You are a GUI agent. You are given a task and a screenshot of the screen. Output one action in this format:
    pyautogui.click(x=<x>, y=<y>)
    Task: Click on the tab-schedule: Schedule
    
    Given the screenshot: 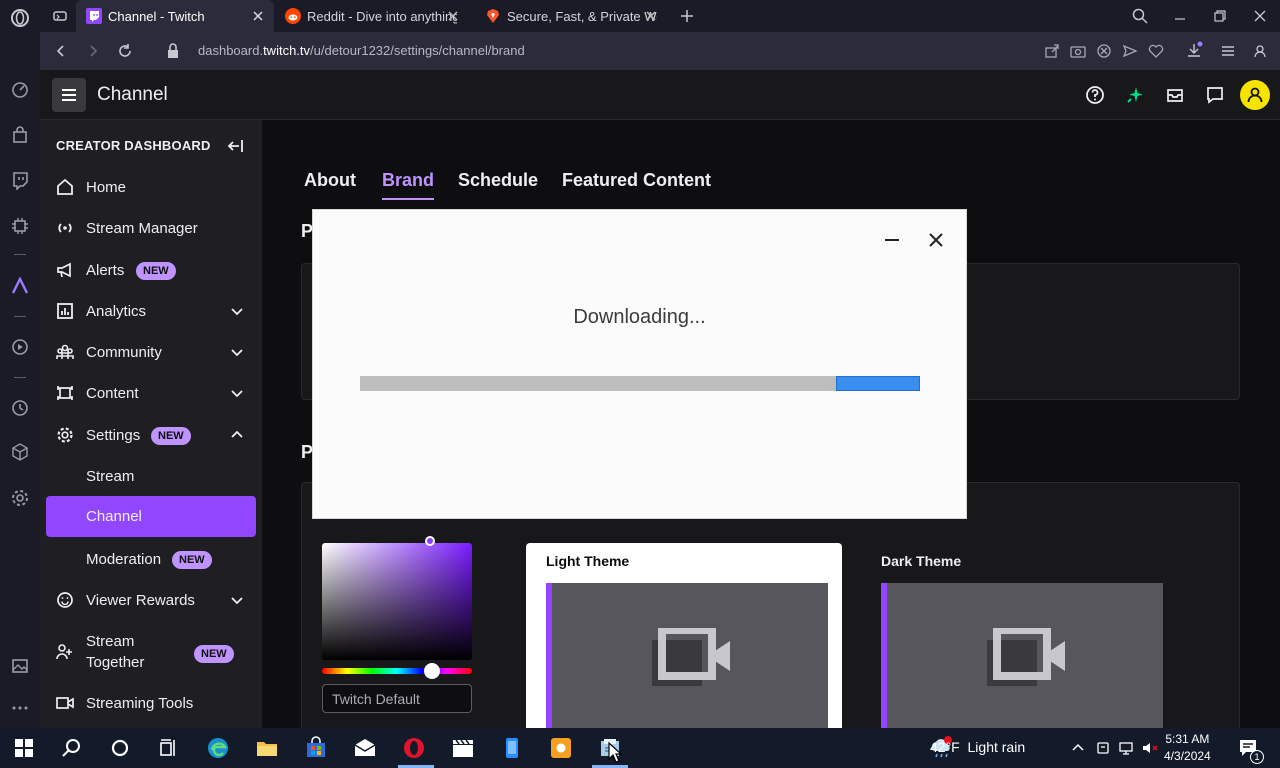 What is the action you would take?
    pyautogui.click(x=498, y=180)
    